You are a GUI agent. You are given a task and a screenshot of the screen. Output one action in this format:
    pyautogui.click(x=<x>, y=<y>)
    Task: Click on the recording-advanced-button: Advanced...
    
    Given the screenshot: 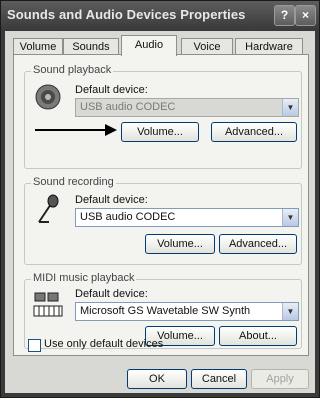 What is the action you would take?
    pyautogui.click(x=258, y=244)
    